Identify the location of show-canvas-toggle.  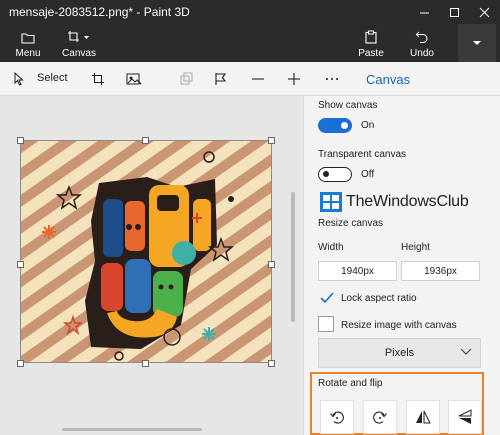
(335, 125).